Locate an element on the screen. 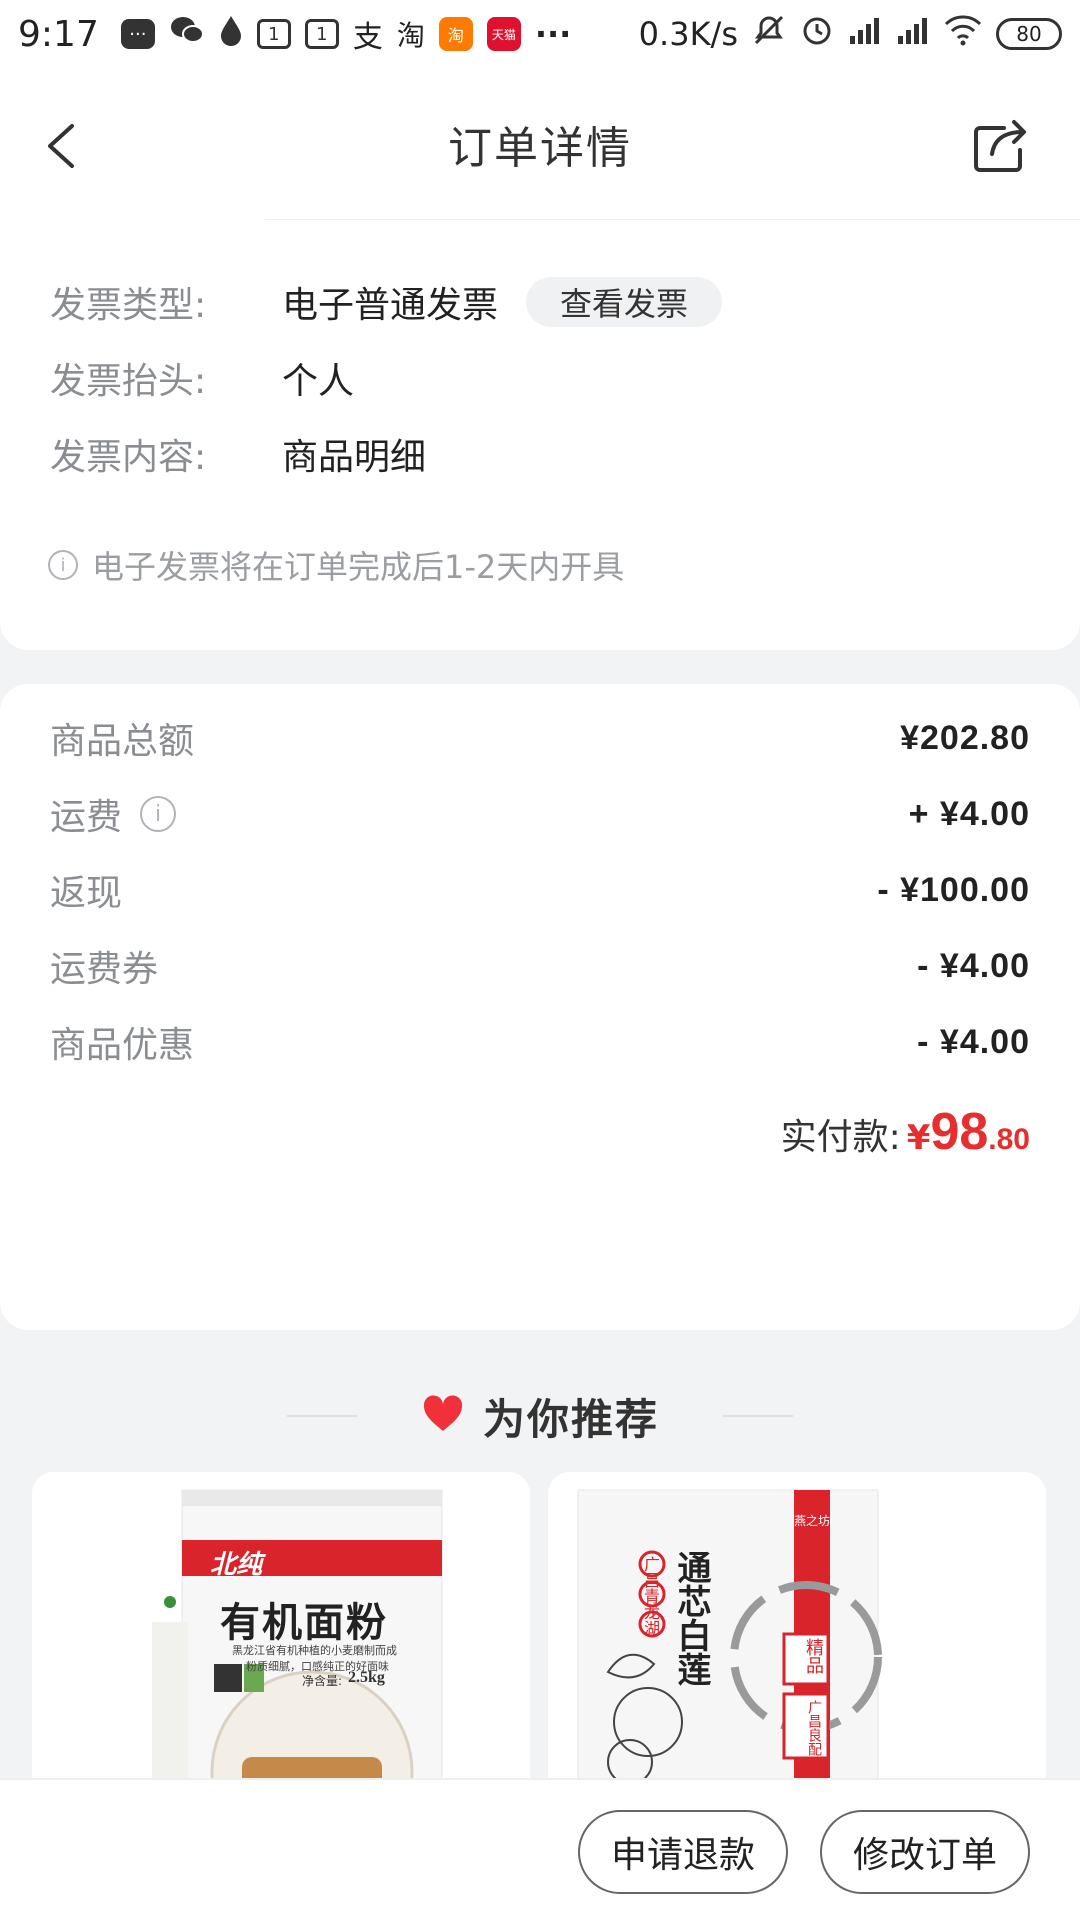 The image size is (1080, 1920). paid-amount-row: 实付款: ¥ 98 .80 is located at coordinates (905, 1132).